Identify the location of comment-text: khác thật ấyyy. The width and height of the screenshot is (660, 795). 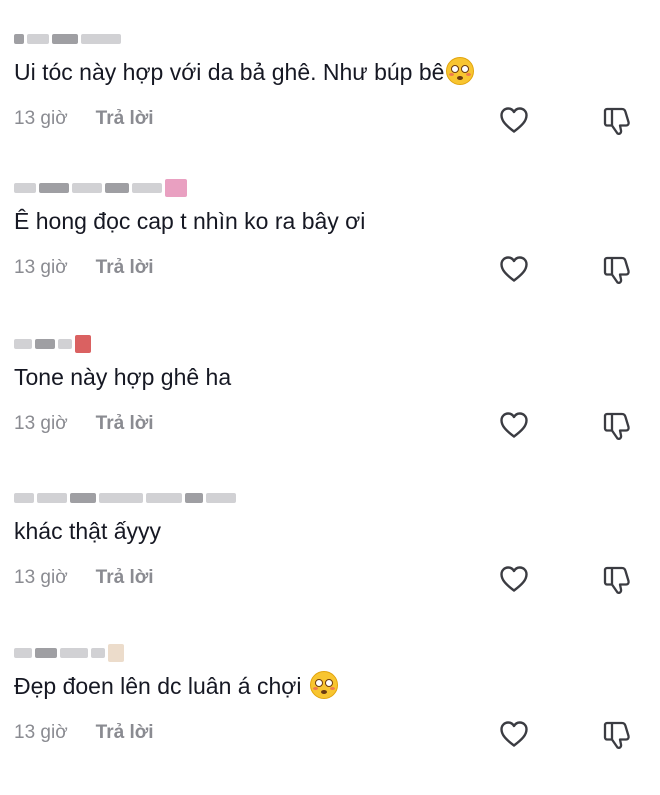
(87, 531).